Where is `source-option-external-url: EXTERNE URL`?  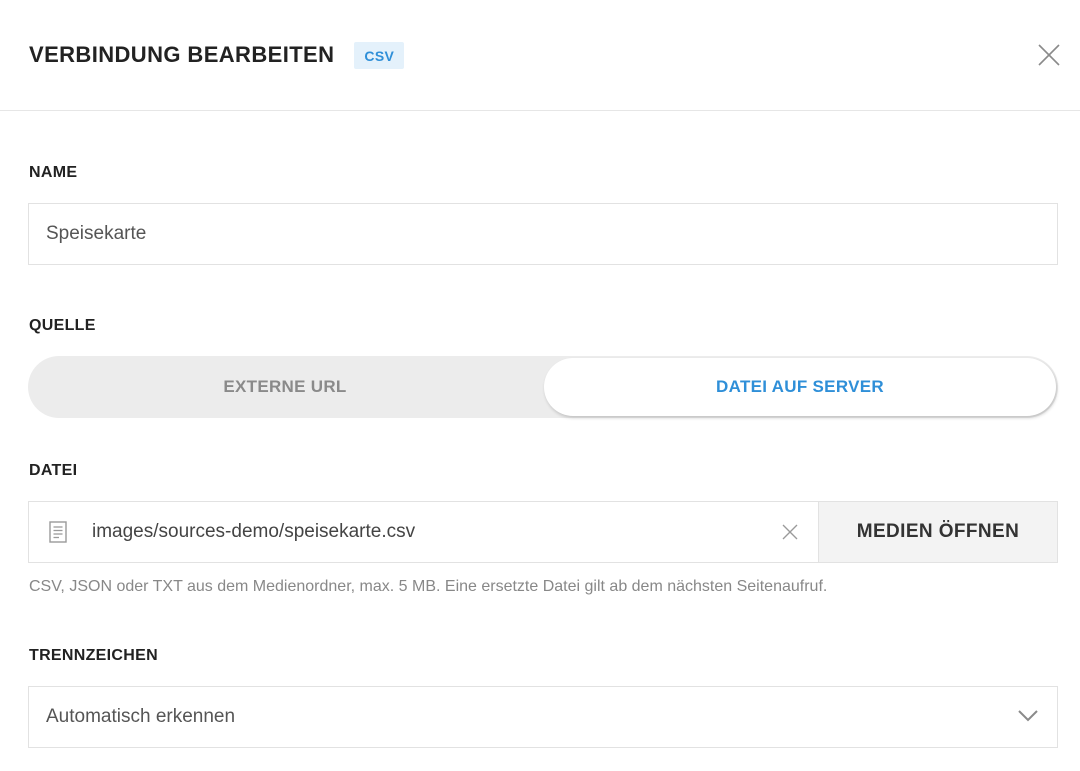
source-option-external-url: EXTERNE URL is located at coordinates (285, 387).